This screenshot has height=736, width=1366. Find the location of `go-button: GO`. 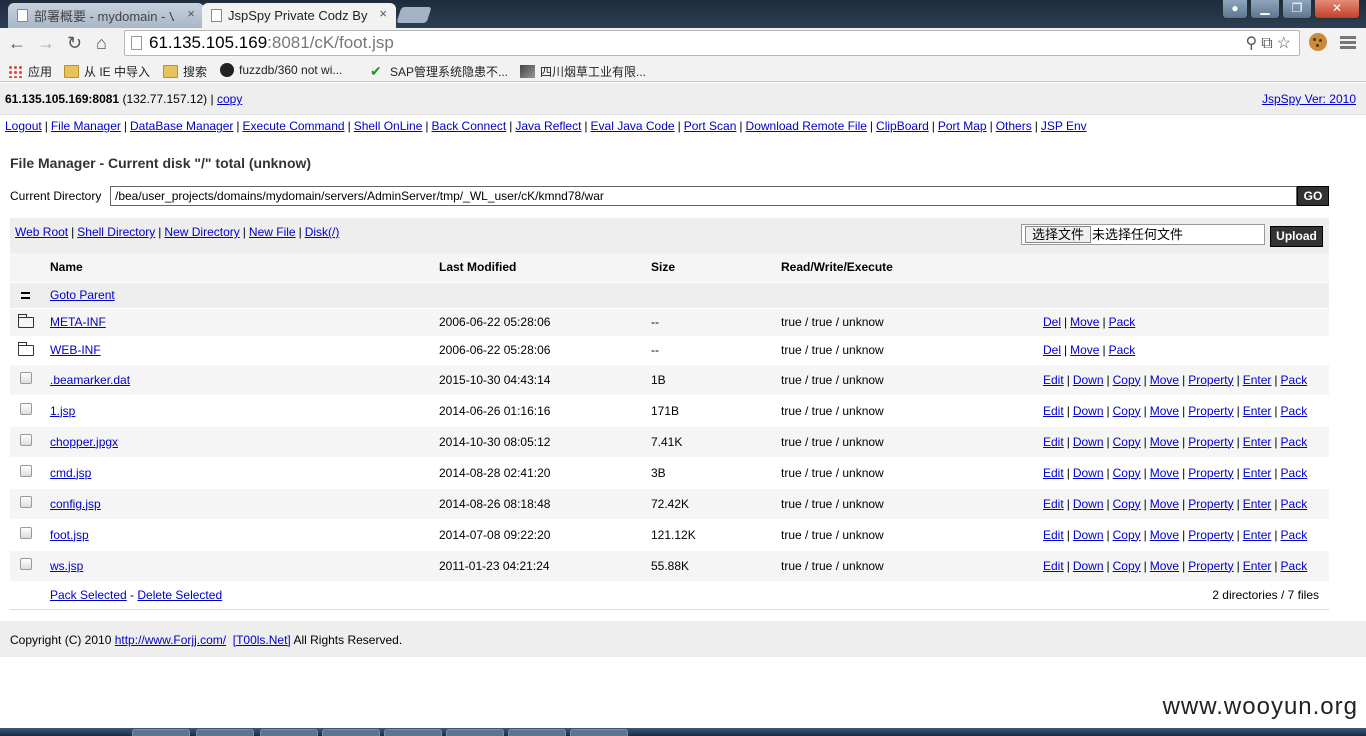

go-button: GO is located at coordinates (1313, 196).